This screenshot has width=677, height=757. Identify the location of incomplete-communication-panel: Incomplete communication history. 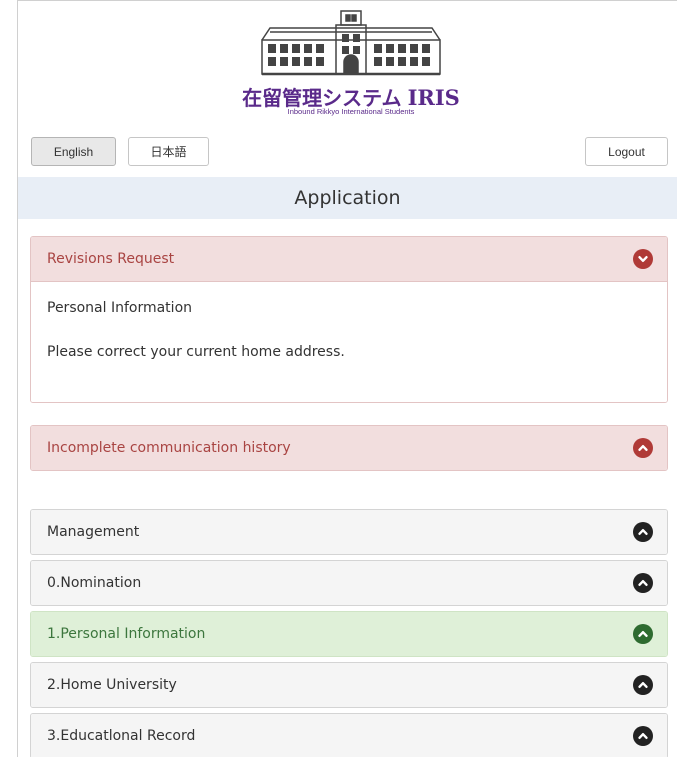
(349, 448).